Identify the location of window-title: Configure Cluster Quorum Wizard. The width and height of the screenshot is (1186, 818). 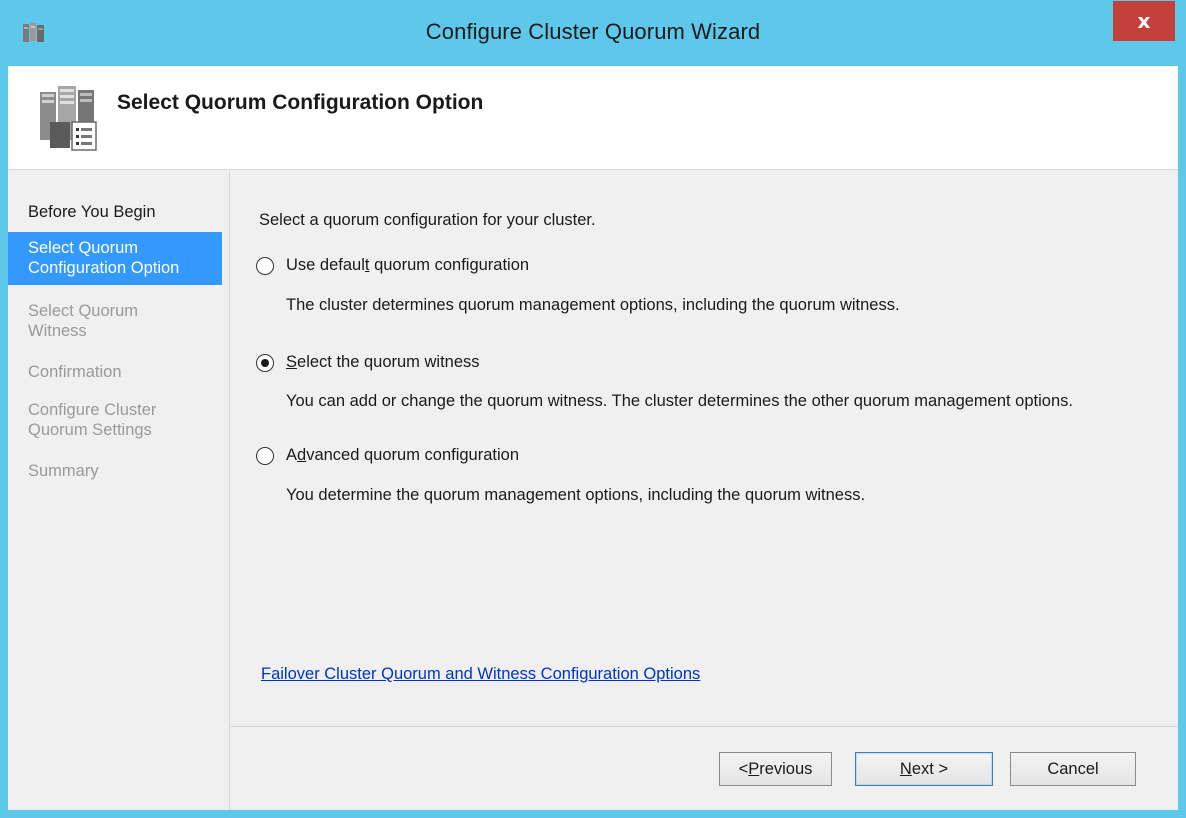
(593, 31).